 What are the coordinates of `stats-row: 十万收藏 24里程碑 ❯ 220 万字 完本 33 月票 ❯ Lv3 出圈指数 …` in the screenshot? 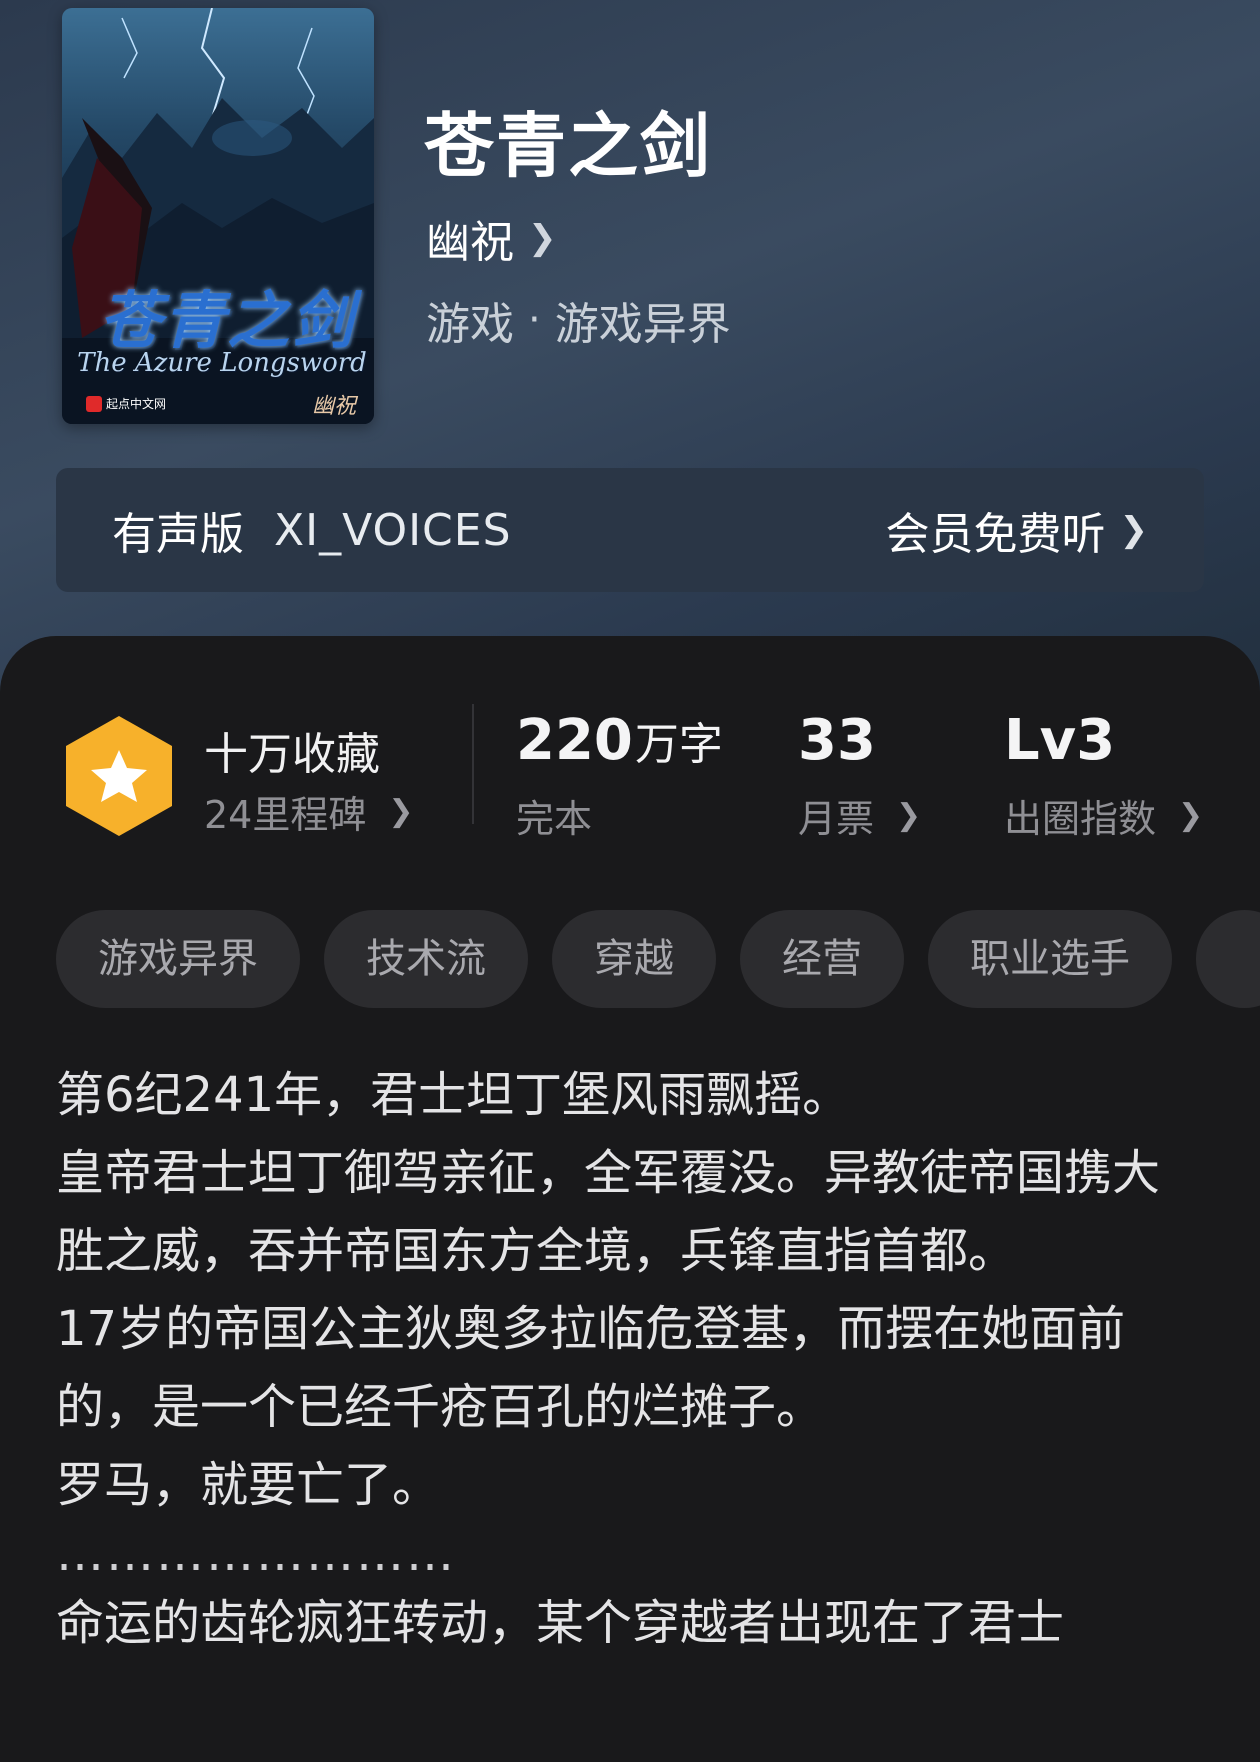 It's located at (630, 738).